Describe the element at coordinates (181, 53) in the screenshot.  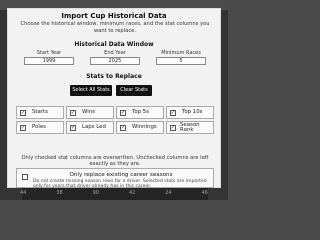
I see `min-races-label: Minimum Races` at that location.